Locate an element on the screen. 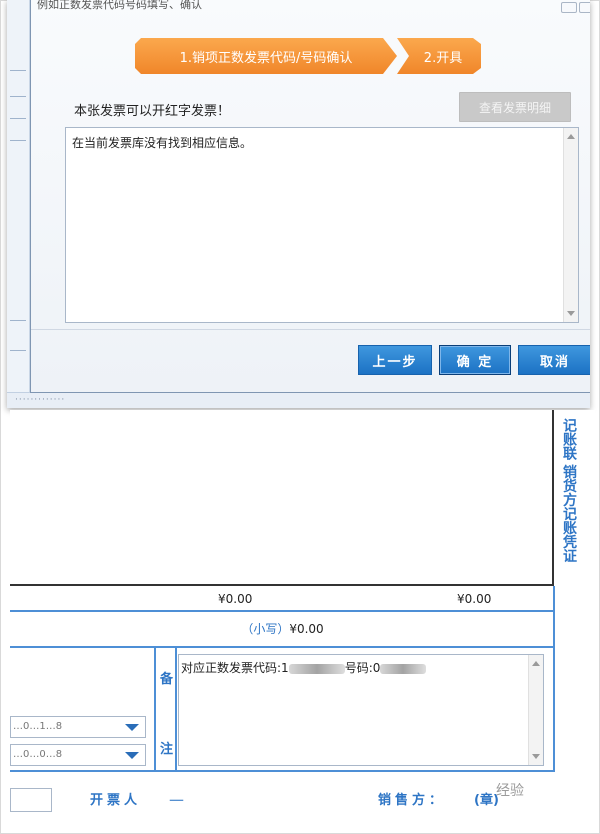 The width and height of the screenshot is (600, 834). remark-textarea: 对应正数发票代码:1 号码:0 is located at coordinates (361, 710).